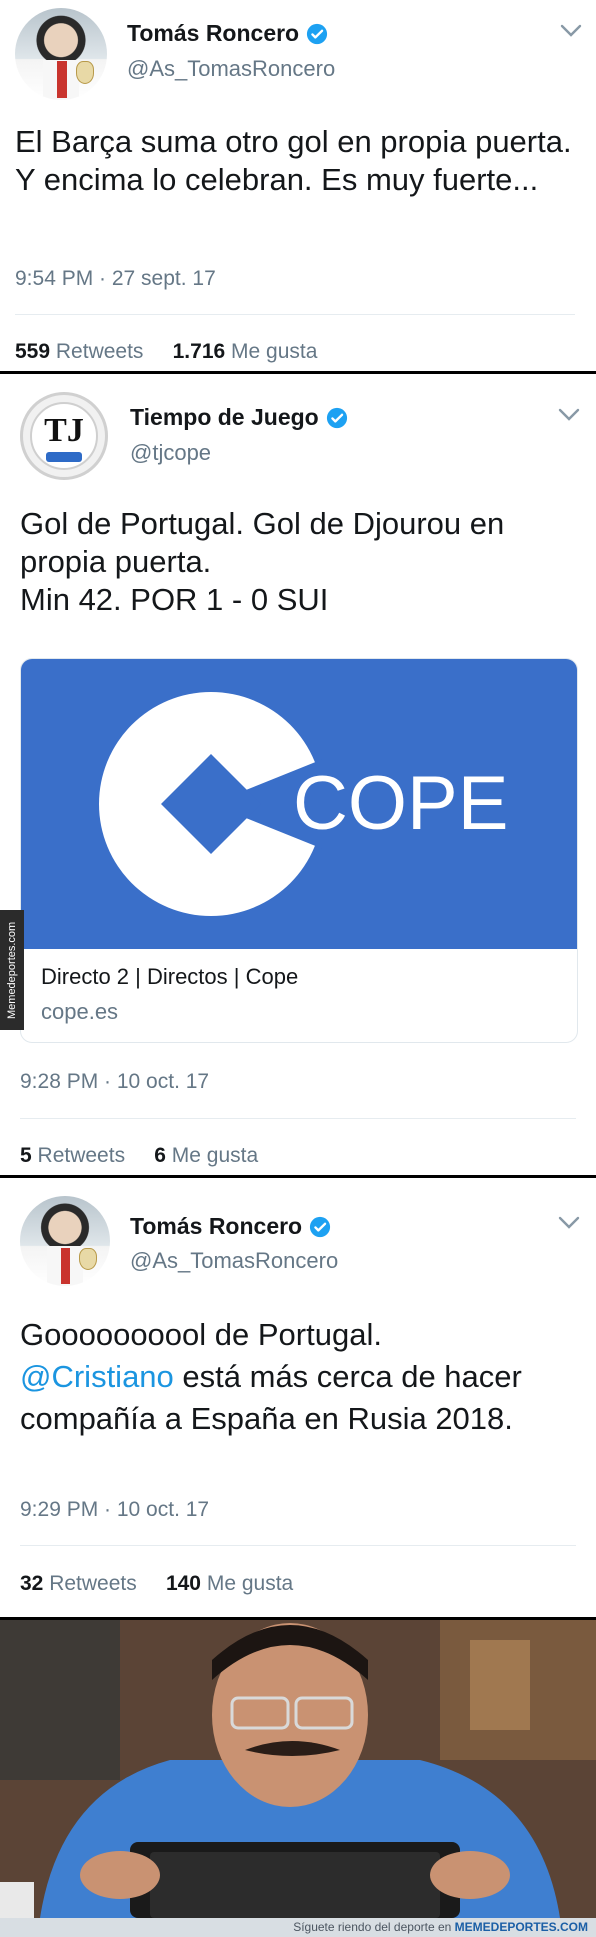 Image resolution: width=596 pixels, height=1937 pixels. I want to click on likes-stat: 140 Me gusta, so click(229, 1583).